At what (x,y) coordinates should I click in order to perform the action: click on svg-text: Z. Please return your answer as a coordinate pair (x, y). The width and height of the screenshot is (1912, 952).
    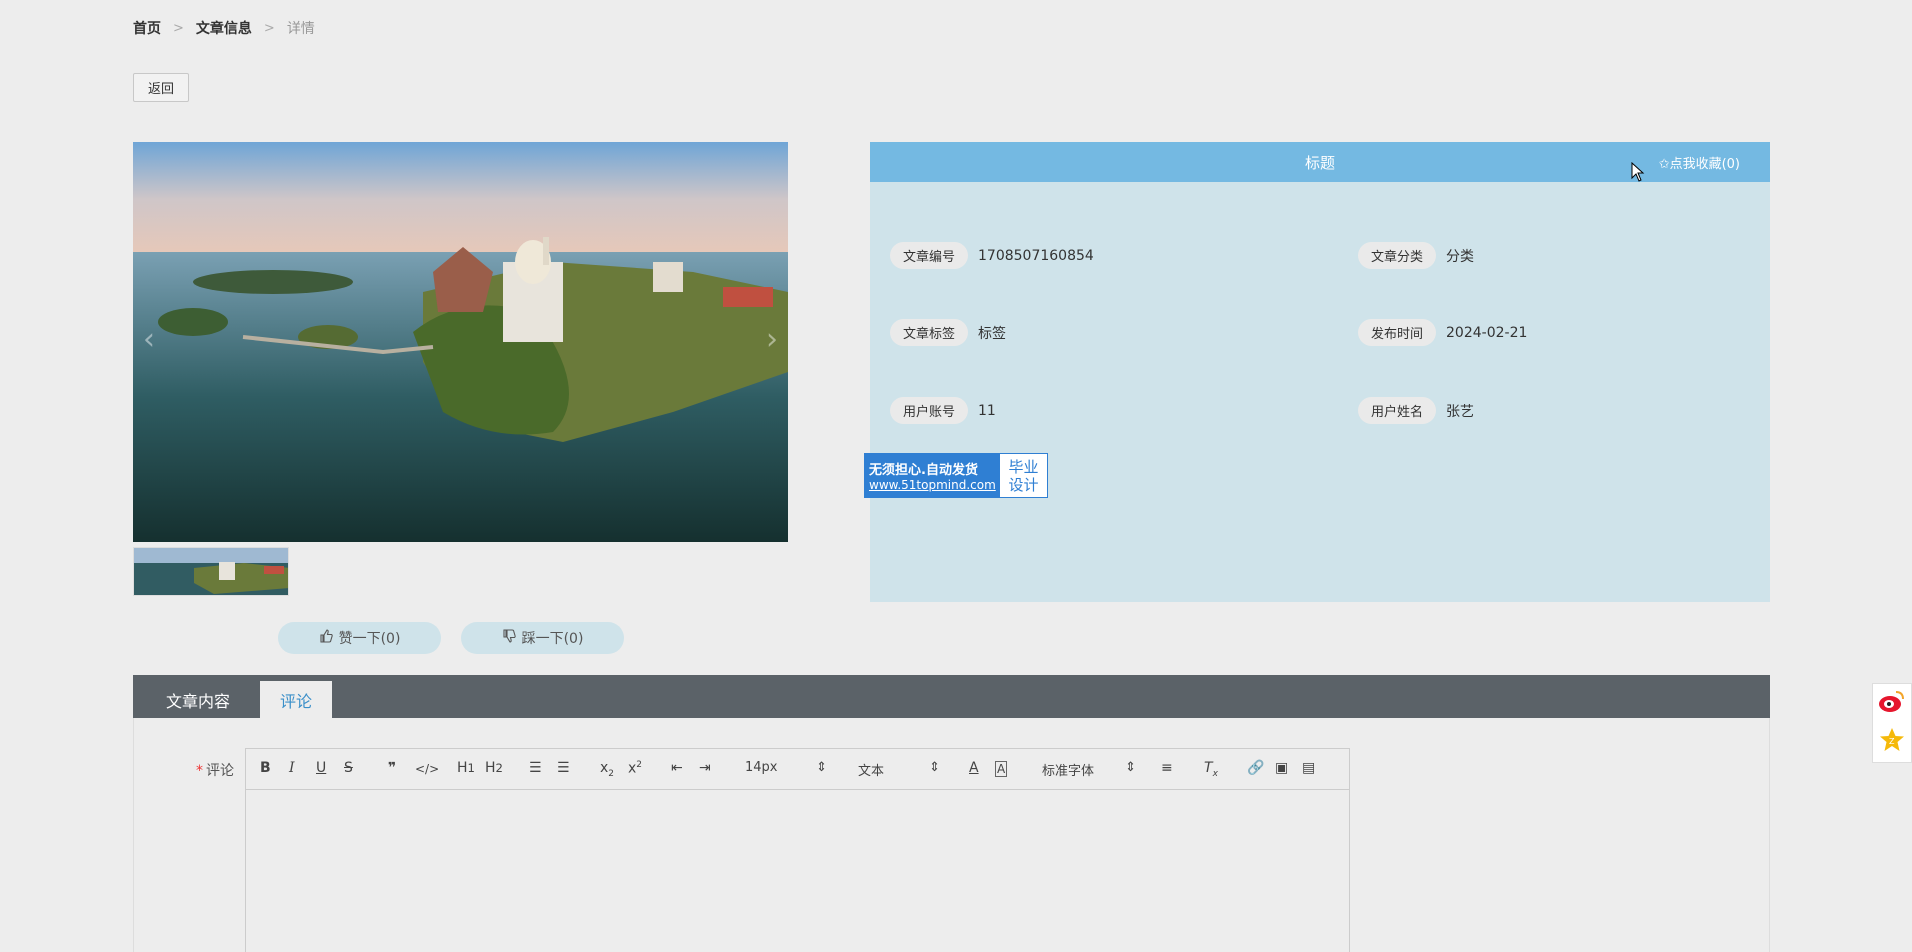
    Looking at the image, I should click on (1892, 741).